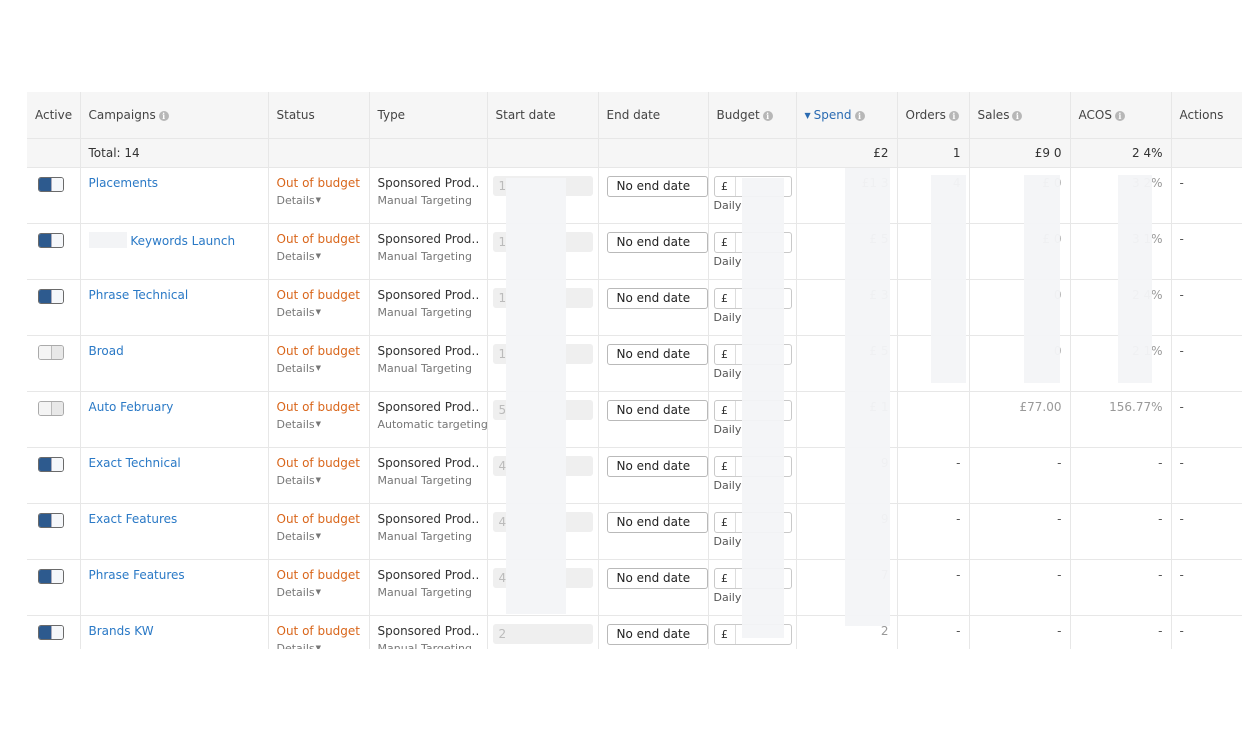  What do you see at coordinates (543, 115) in the screenshot?
I see `column-header-start-date: Start date` at bounding box center [543, 115].